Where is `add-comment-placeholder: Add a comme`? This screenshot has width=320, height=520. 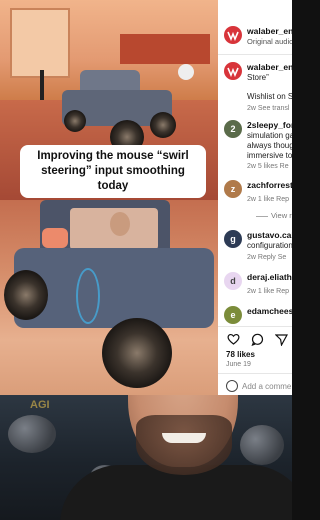
add-comment-placeholder: Add a comme is located at coordinates (267, 386).